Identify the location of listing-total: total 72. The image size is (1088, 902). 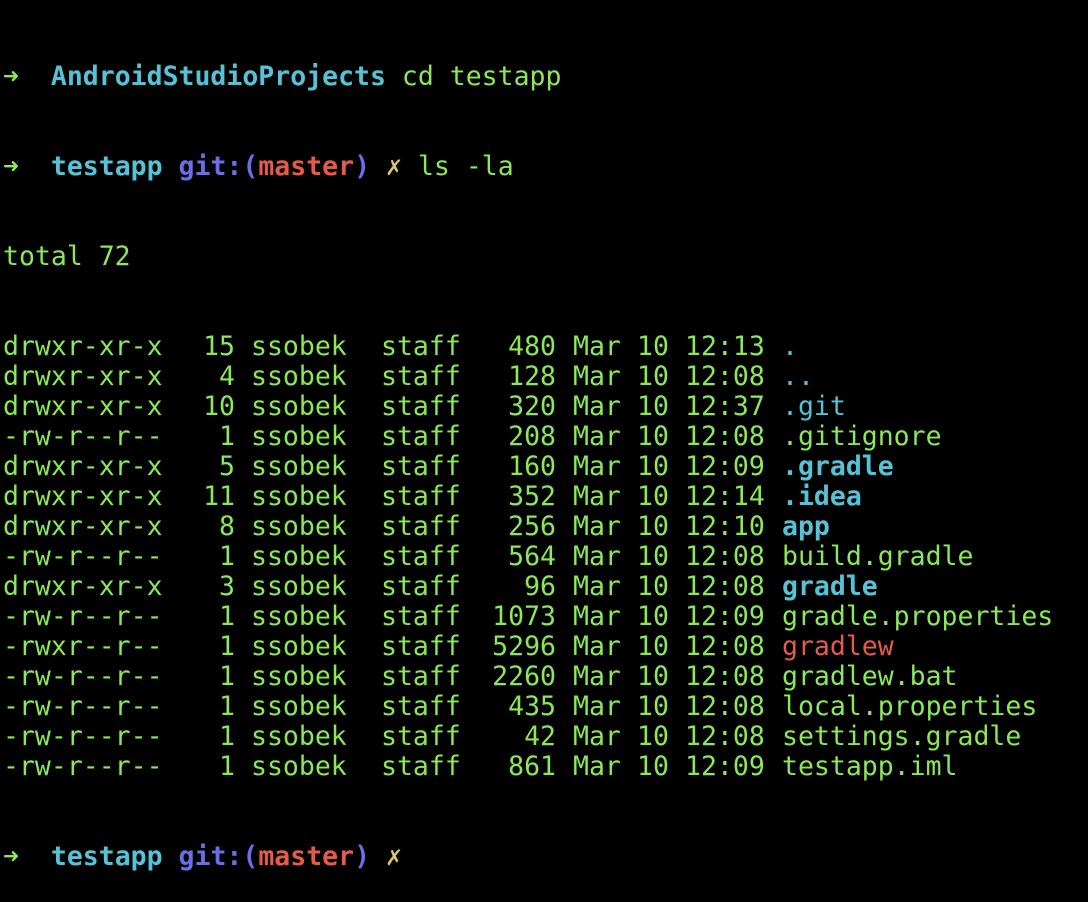
(67, 256).